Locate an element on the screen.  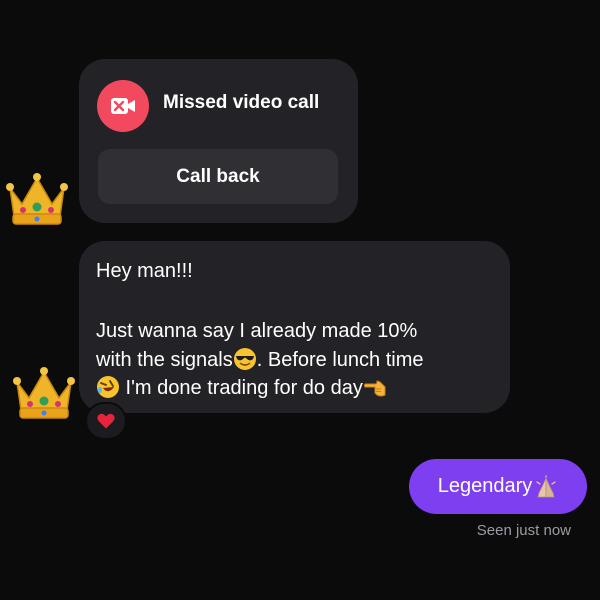
message-line: Hey man!!! is located at coordinates (144, 271).